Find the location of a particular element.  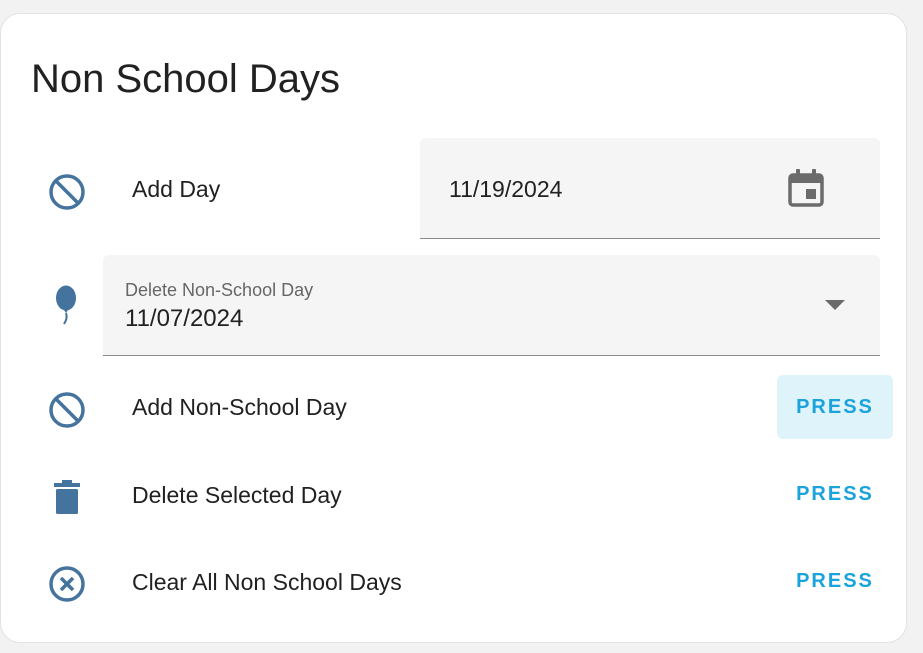

card-title: Non School Days is located at coordinates (186, 79).